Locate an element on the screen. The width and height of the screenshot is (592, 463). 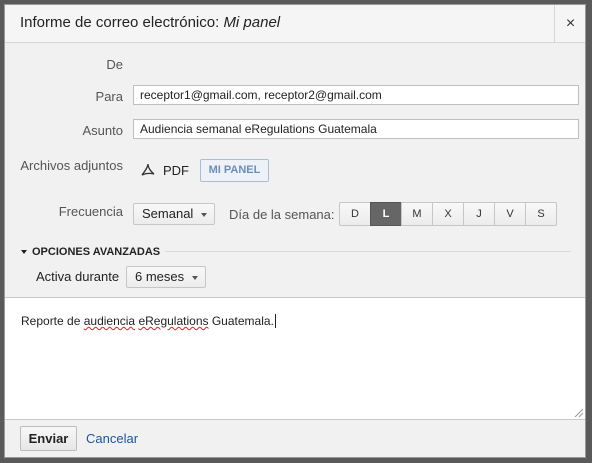
dialog-title: Informe de correo electrónico: Mi panel is located at coordinates (150, 22).